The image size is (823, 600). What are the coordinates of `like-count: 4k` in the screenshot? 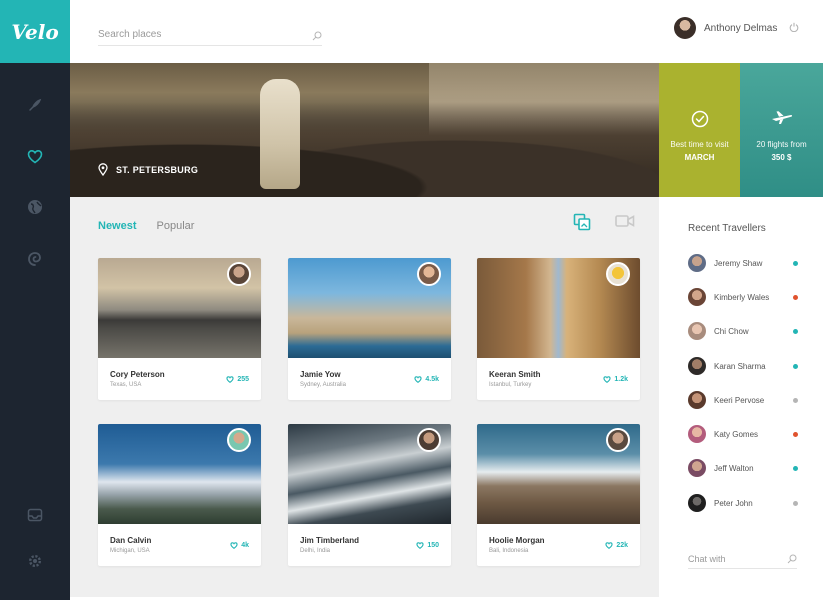 It's located at (245, 545).